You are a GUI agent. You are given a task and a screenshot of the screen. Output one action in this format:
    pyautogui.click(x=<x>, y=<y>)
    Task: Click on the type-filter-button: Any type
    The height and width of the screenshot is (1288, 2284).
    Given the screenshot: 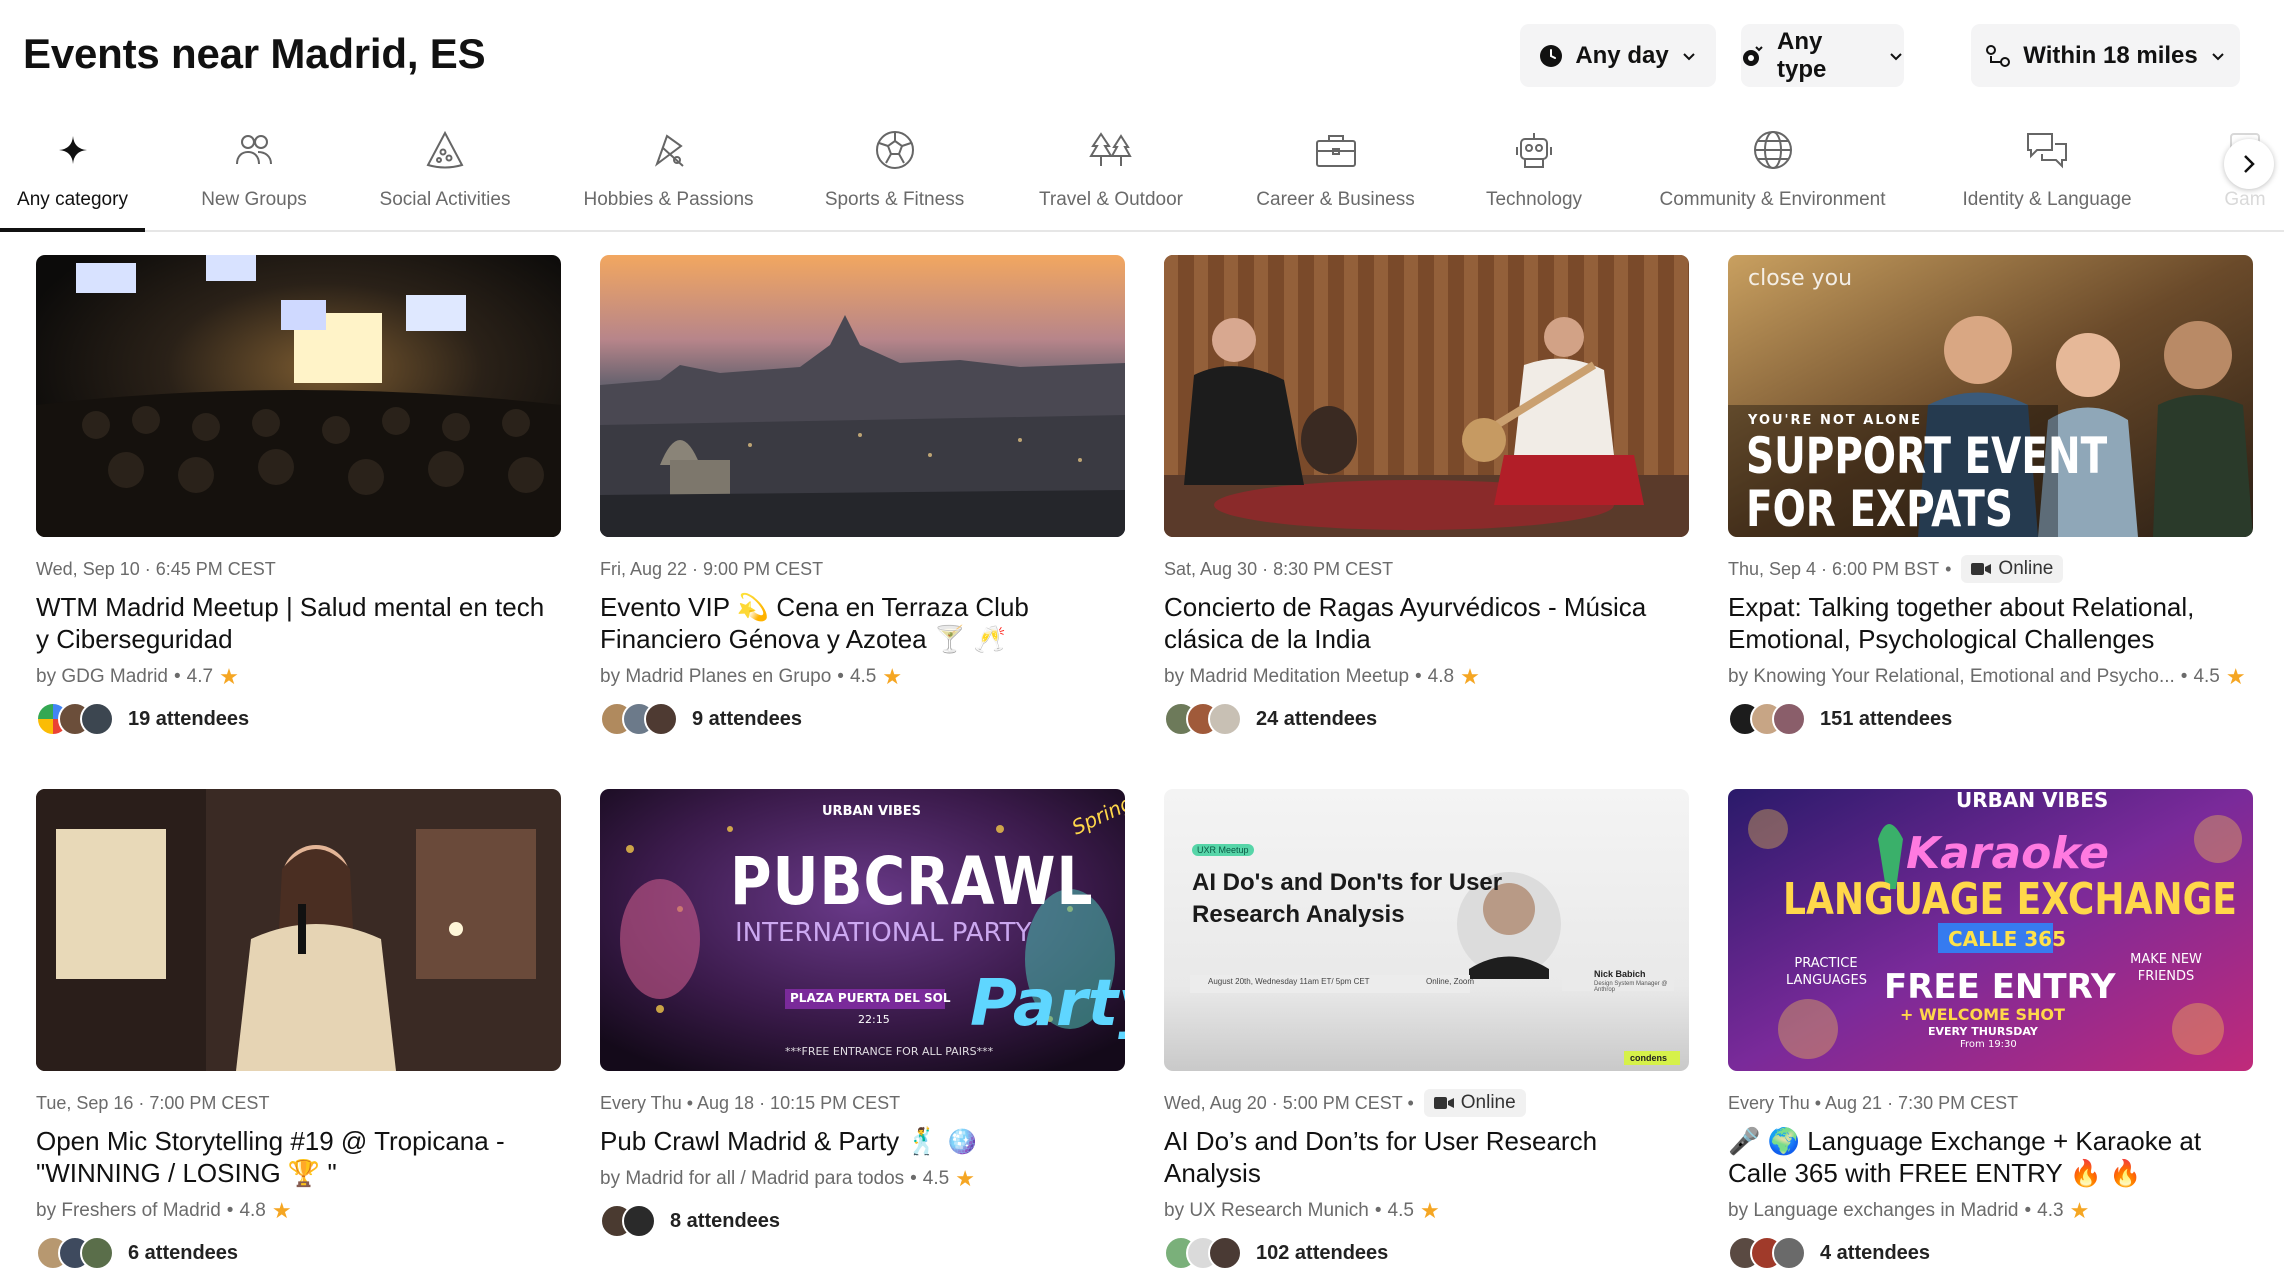 What is the action you would take?
    pyautogui.click(x=1822, y=55)
    